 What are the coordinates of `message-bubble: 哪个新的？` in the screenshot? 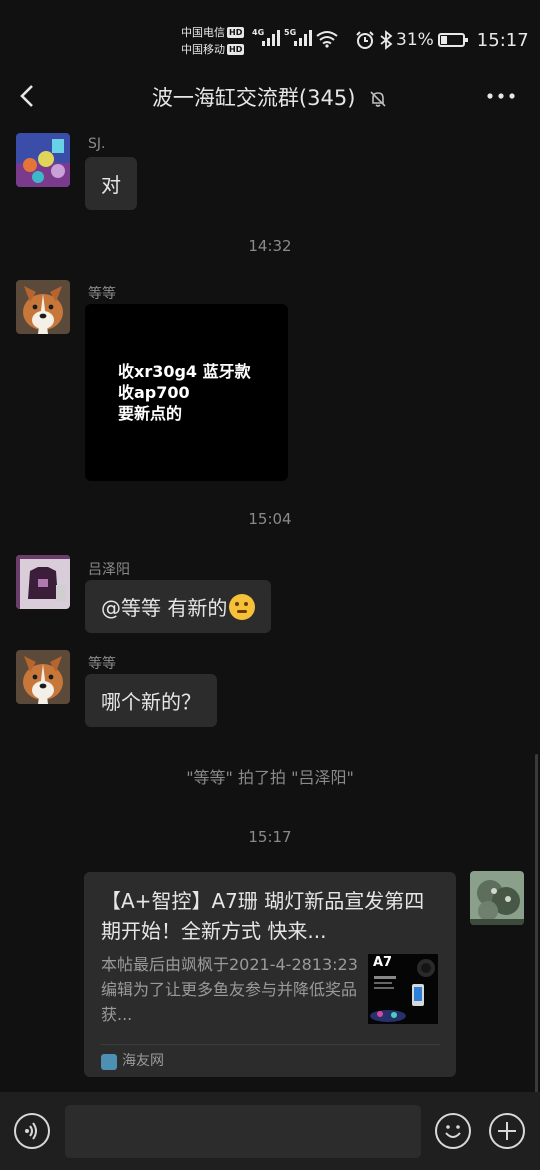 It's located at (151, 700).